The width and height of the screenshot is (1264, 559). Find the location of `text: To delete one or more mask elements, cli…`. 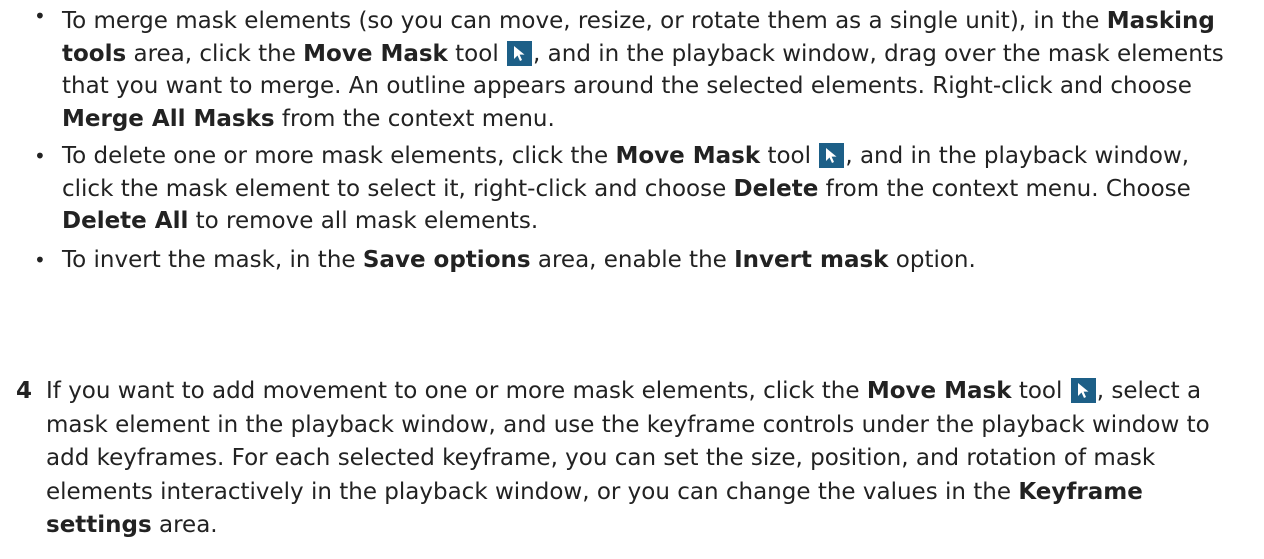

text: To delete one or more mask elements, cli… is located at coordinates (339, 156).